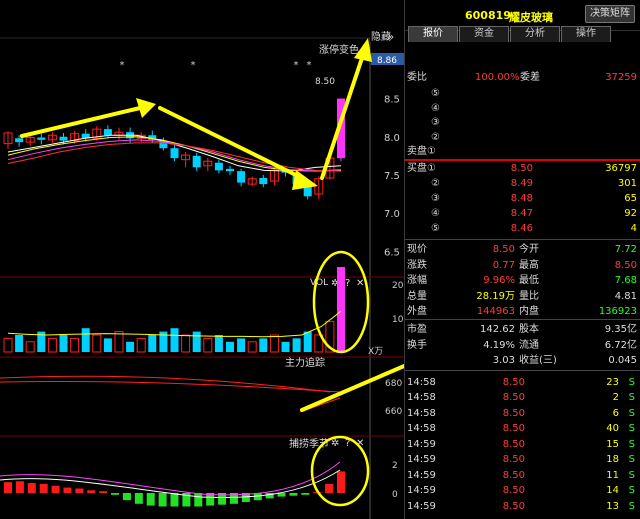 This screenshot has height=519, width=640. I want to click on arrow-head, so click(305, 180).